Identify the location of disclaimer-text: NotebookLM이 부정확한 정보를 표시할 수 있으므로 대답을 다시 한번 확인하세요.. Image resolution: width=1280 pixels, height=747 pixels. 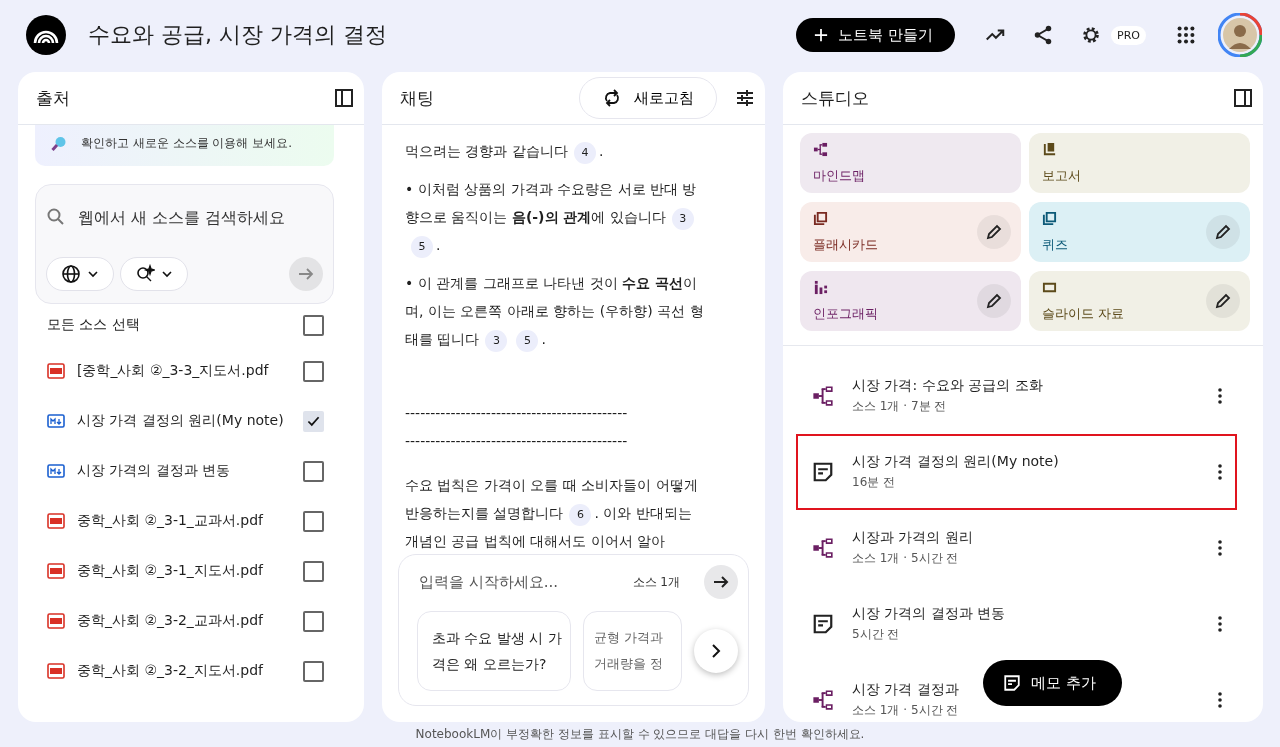
(640, 734).